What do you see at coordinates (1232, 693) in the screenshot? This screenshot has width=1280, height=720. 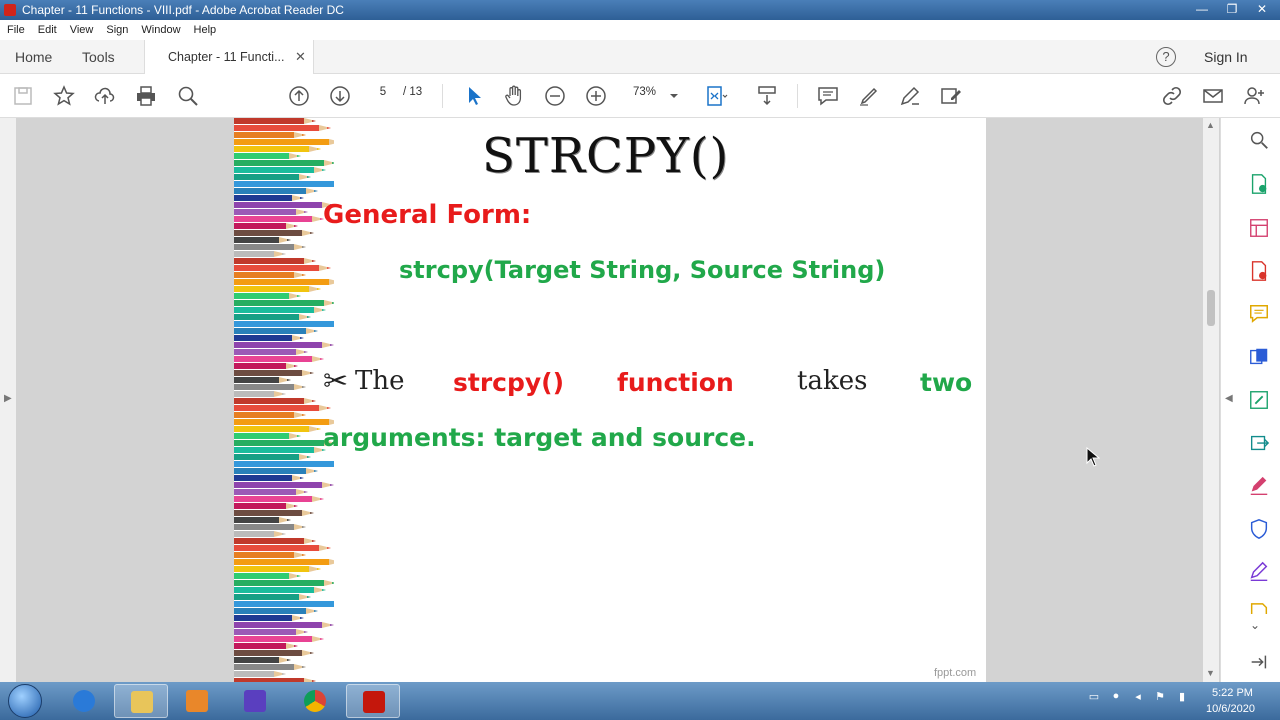 I see `clock-time: 5:22 PM` at bounding box center [1232, 693].